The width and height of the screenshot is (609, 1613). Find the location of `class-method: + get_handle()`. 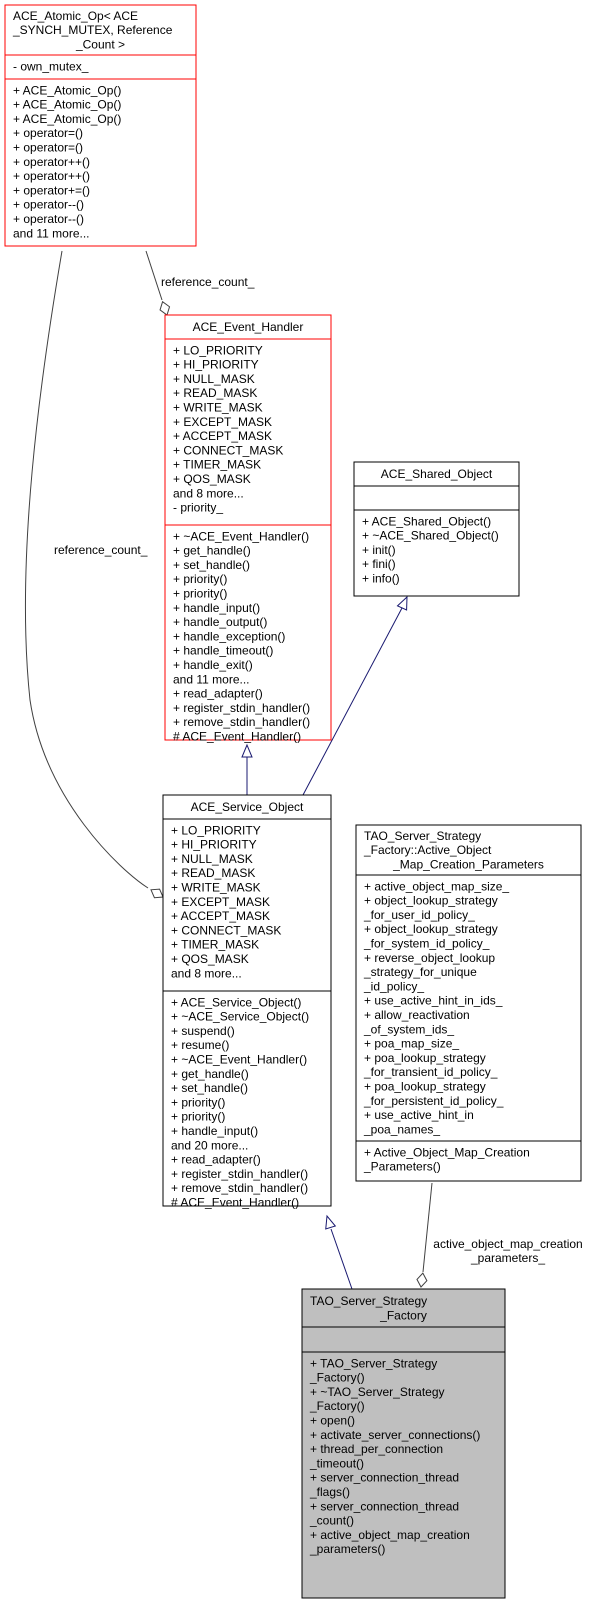

class-method: + get_handle() is located at coordinates (212, 551).